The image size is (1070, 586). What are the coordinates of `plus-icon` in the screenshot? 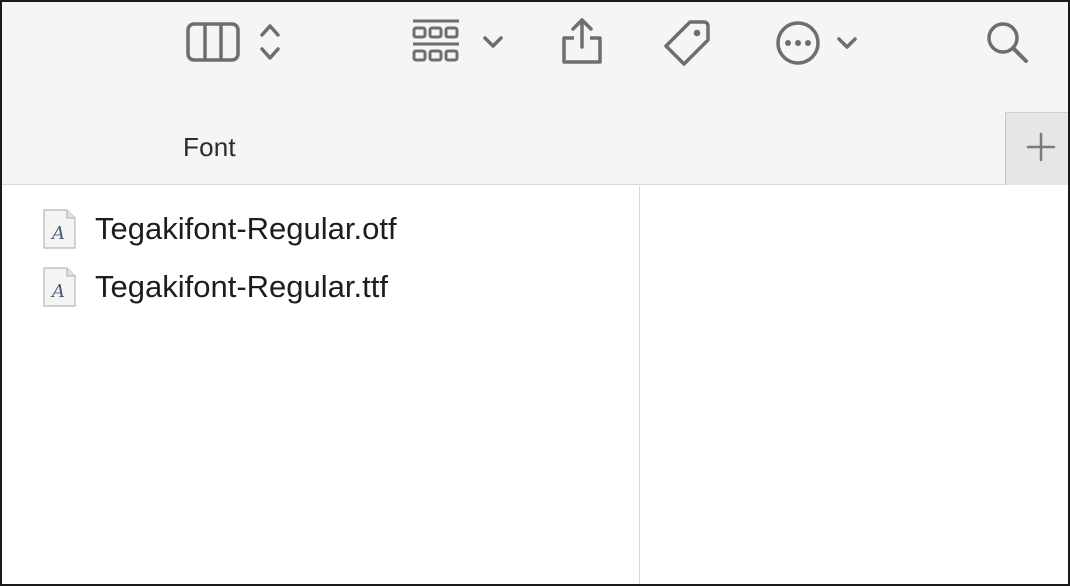 It's located at (1041, 149).